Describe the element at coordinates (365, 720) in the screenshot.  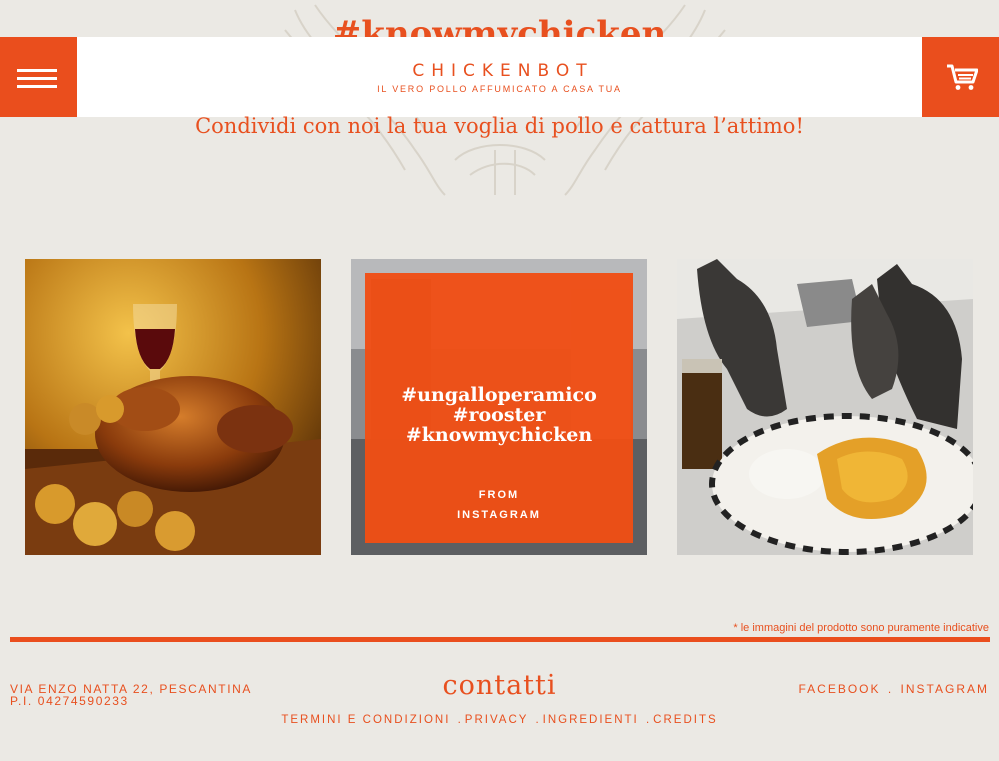
I see `terms-link: TERMINI E CONDIZIONI` at that location.